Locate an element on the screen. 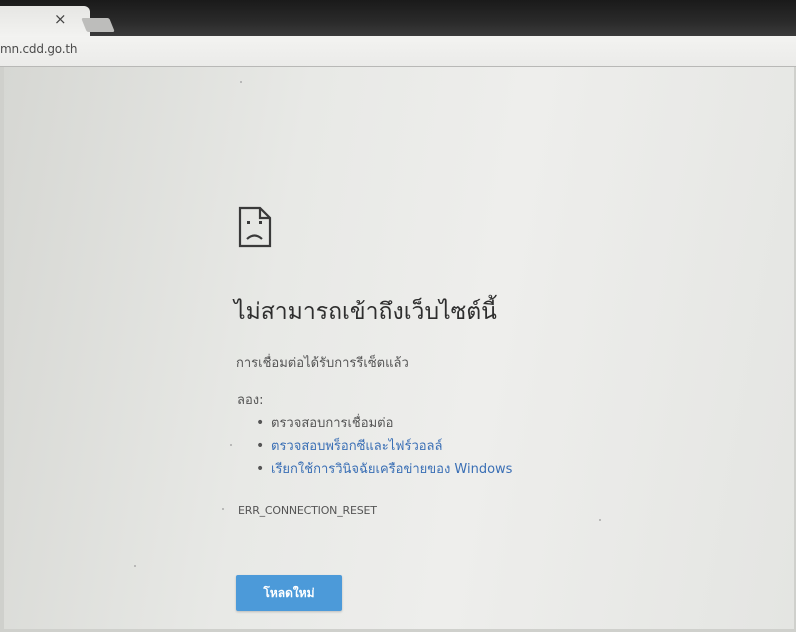 The height and width of the screenshot is (632, 796). sad-page-icon is located at coordinates (255, 227).